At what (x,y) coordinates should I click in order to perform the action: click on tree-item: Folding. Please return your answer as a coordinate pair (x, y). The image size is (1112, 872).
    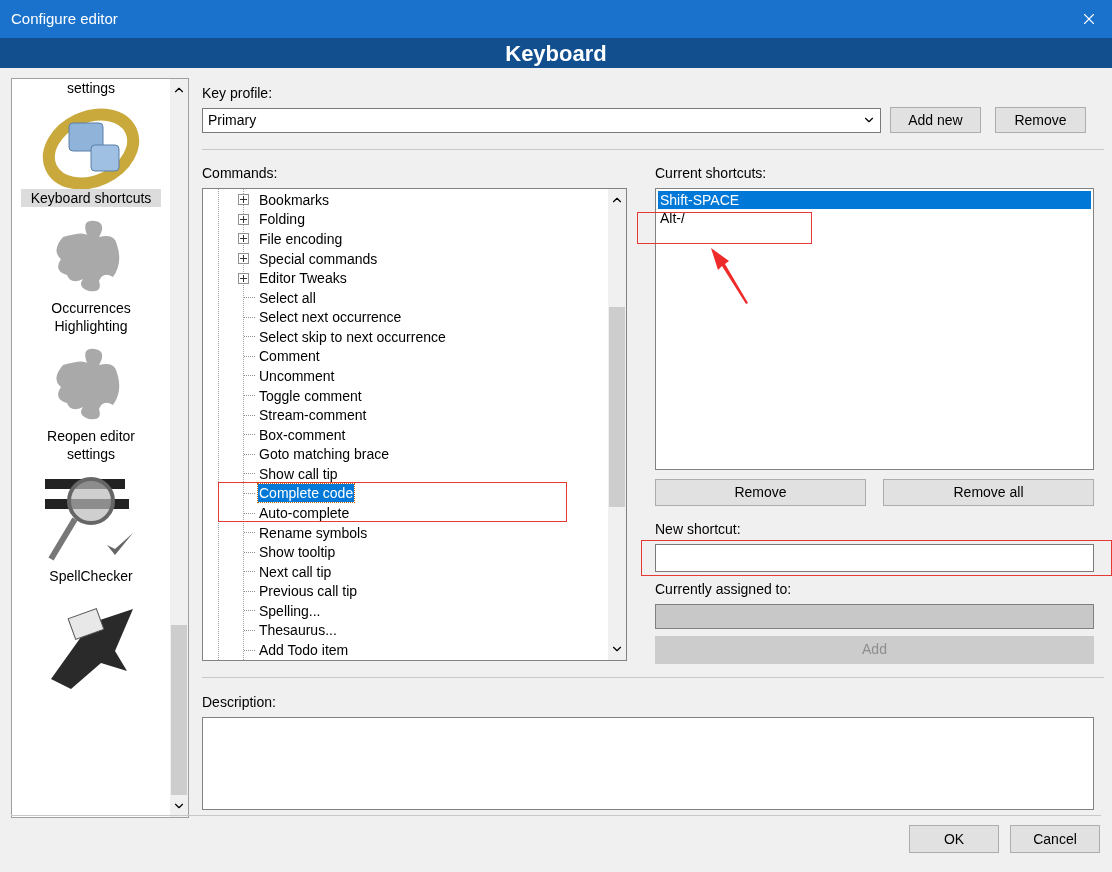
    Looking at the image, I should click on (282, 219).